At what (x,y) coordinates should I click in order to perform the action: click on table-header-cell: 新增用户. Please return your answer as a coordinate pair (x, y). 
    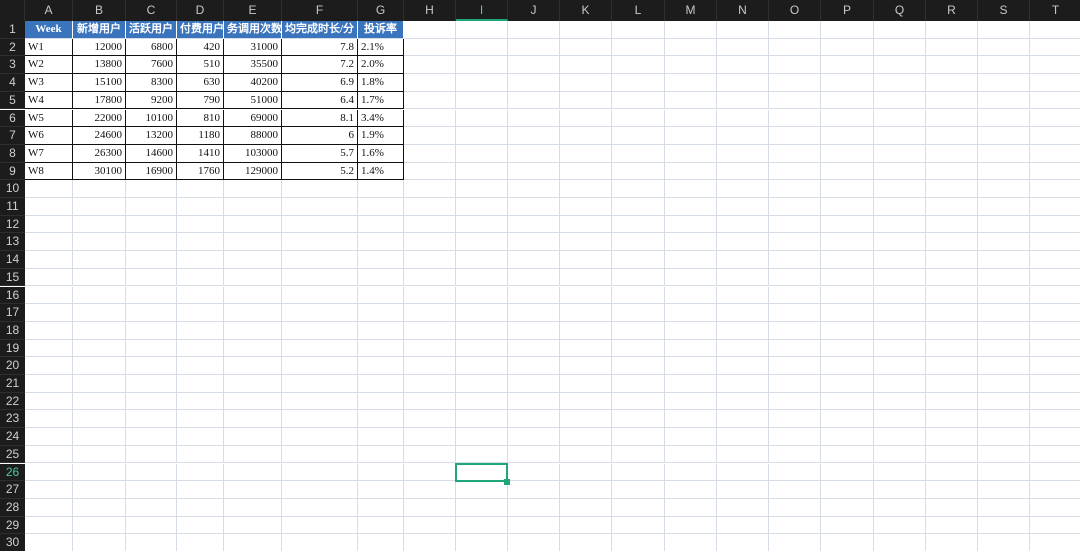
    Looking at the image, I should click on (99, 30).